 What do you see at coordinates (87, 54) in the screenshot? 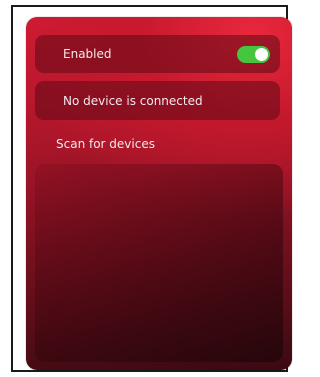
I see `enabled-label: Enabled` at bounding box center [87, 54].